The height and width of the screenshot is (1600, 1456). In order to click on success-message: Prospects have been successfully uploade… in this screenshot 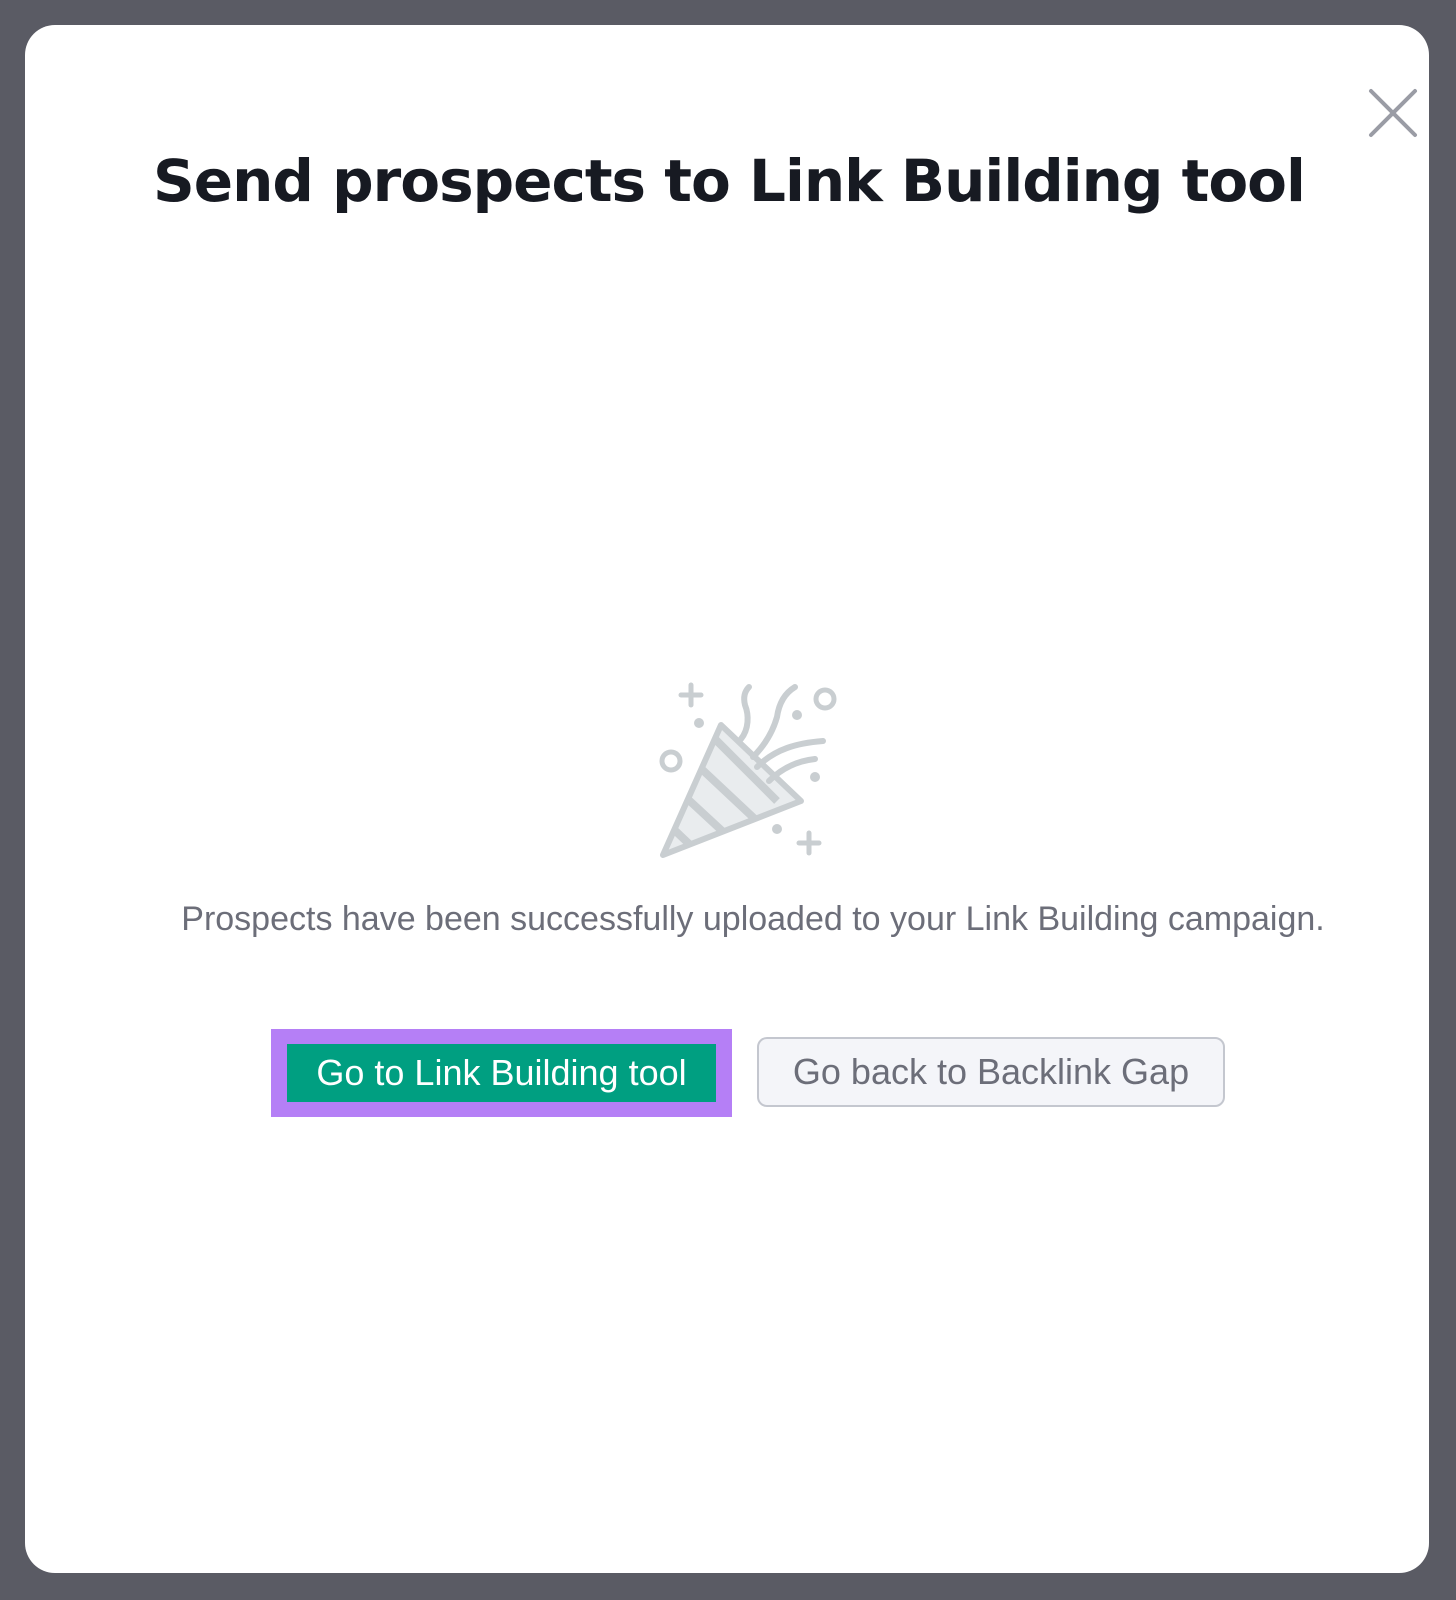, I will do `click(753, 919)`.